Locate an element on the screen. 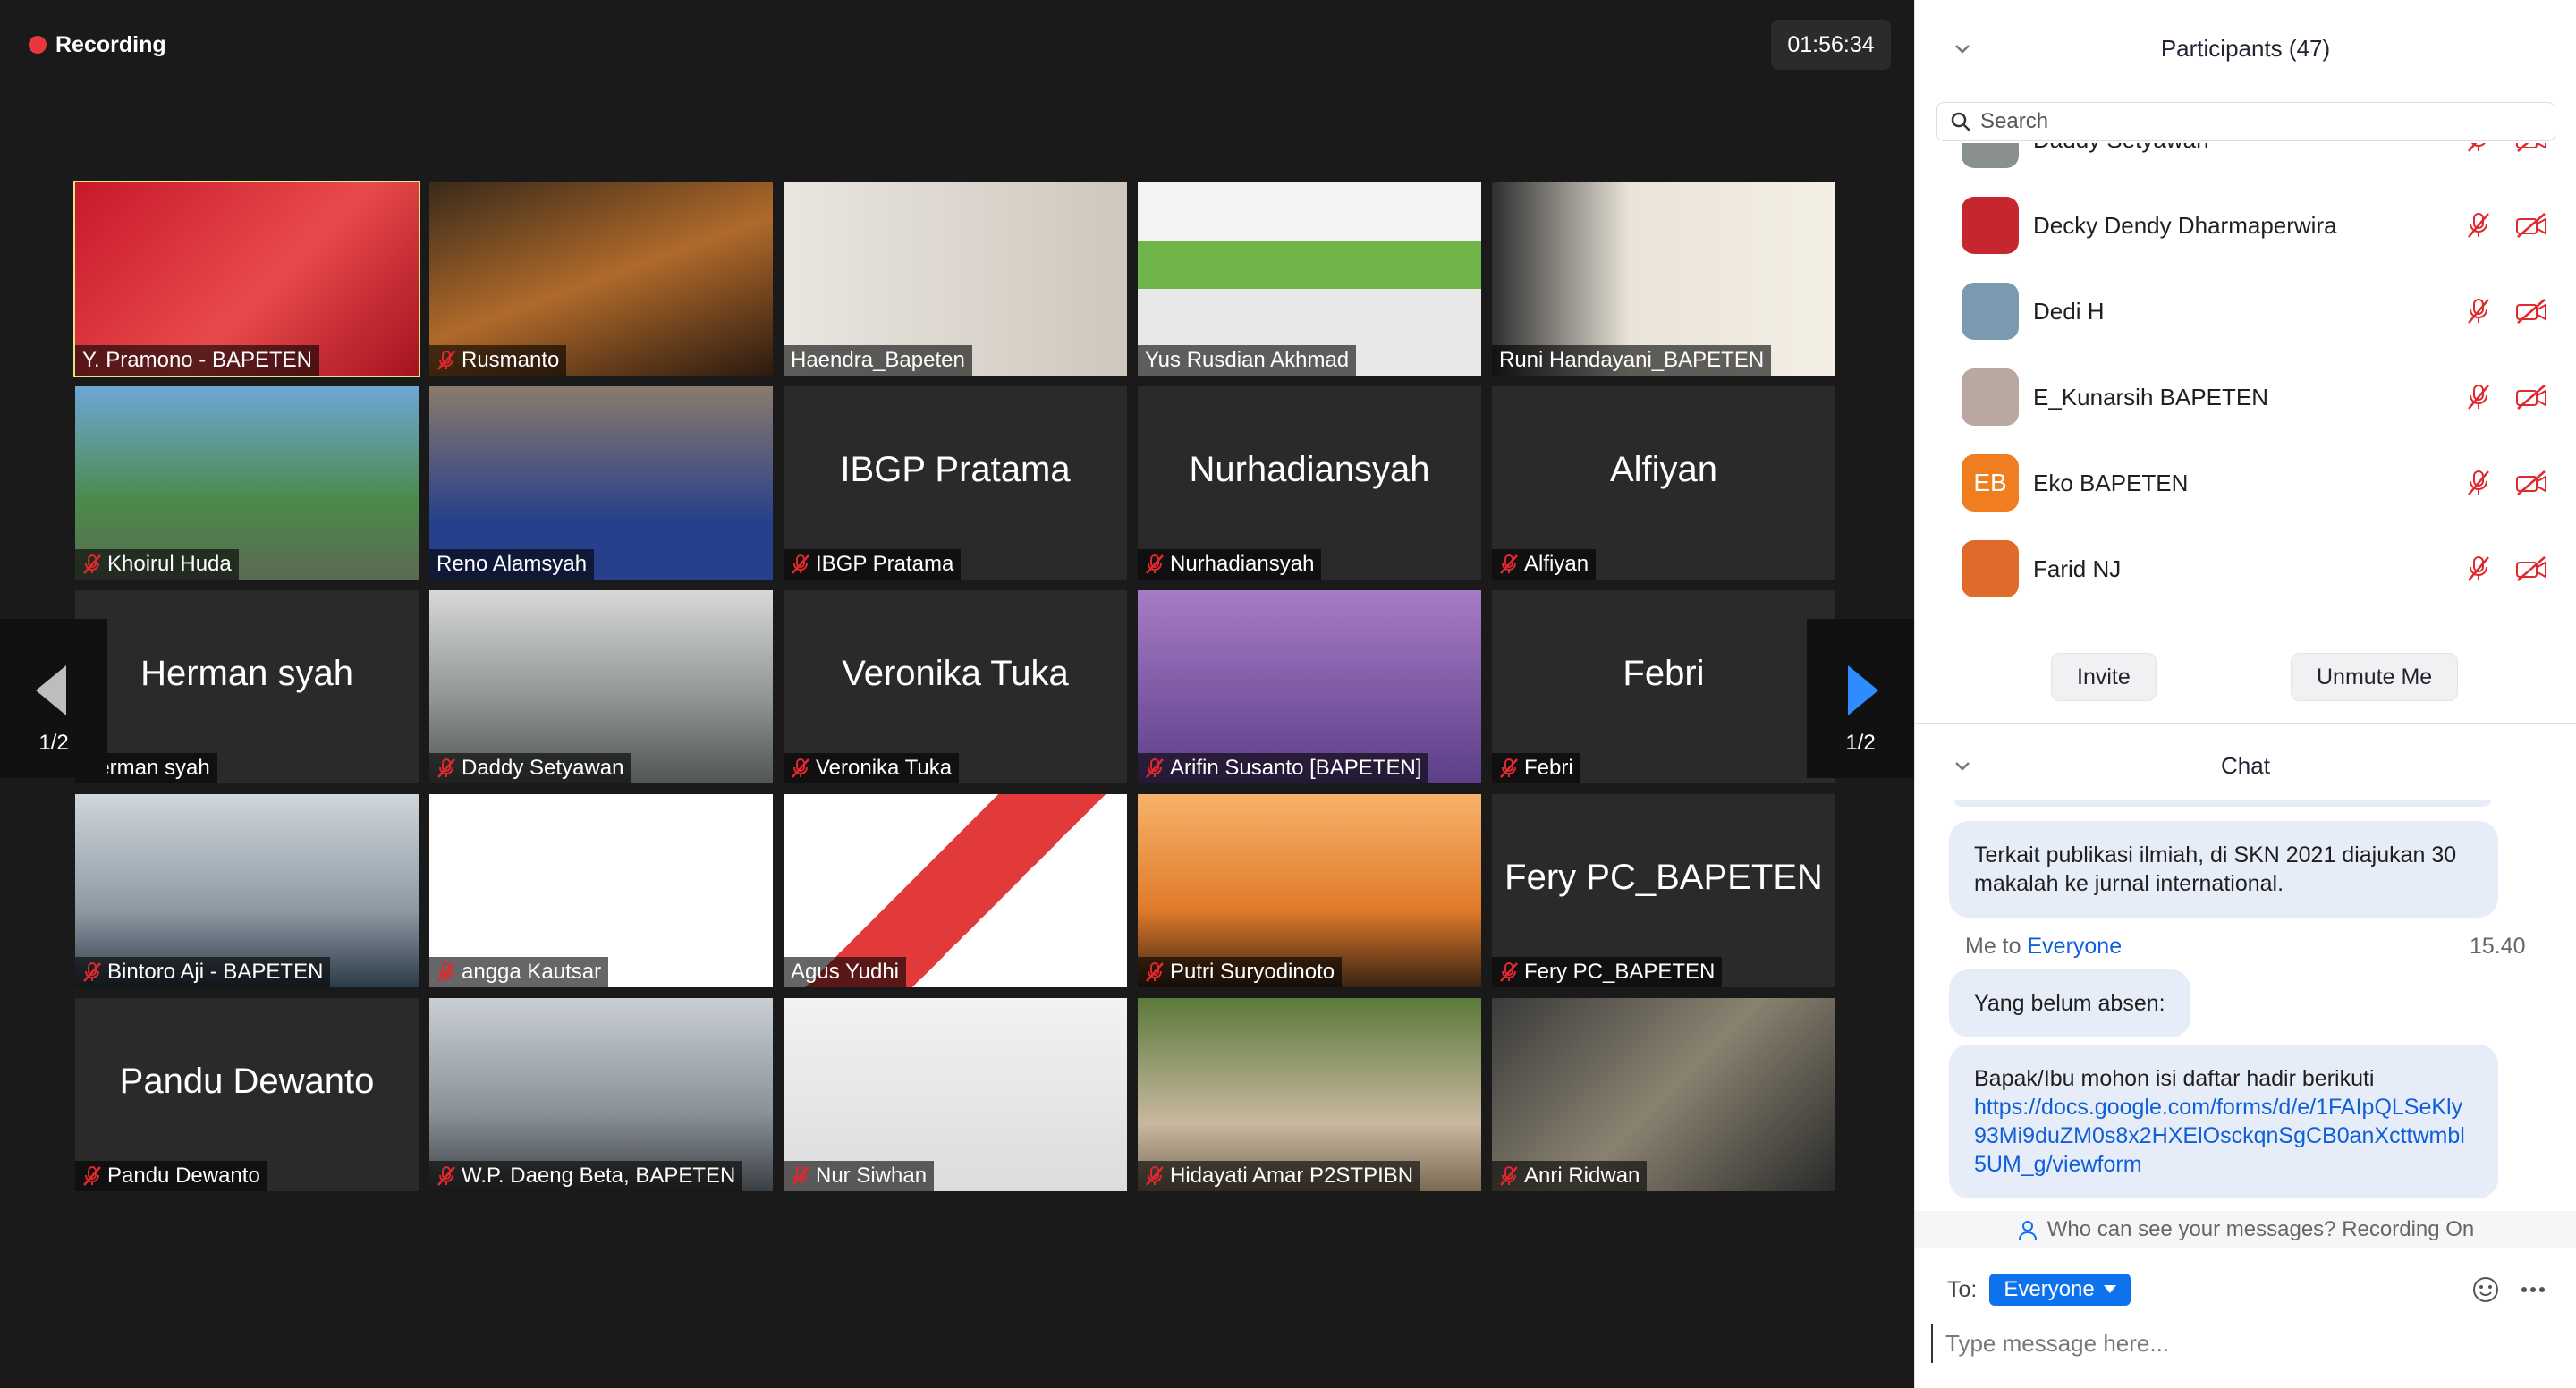 Image resolution: width=2576 pixels, height=1388 pixels. participant-video-tile: Veronika Tuka Veronika Tuka is located at coordinates (955, 687).